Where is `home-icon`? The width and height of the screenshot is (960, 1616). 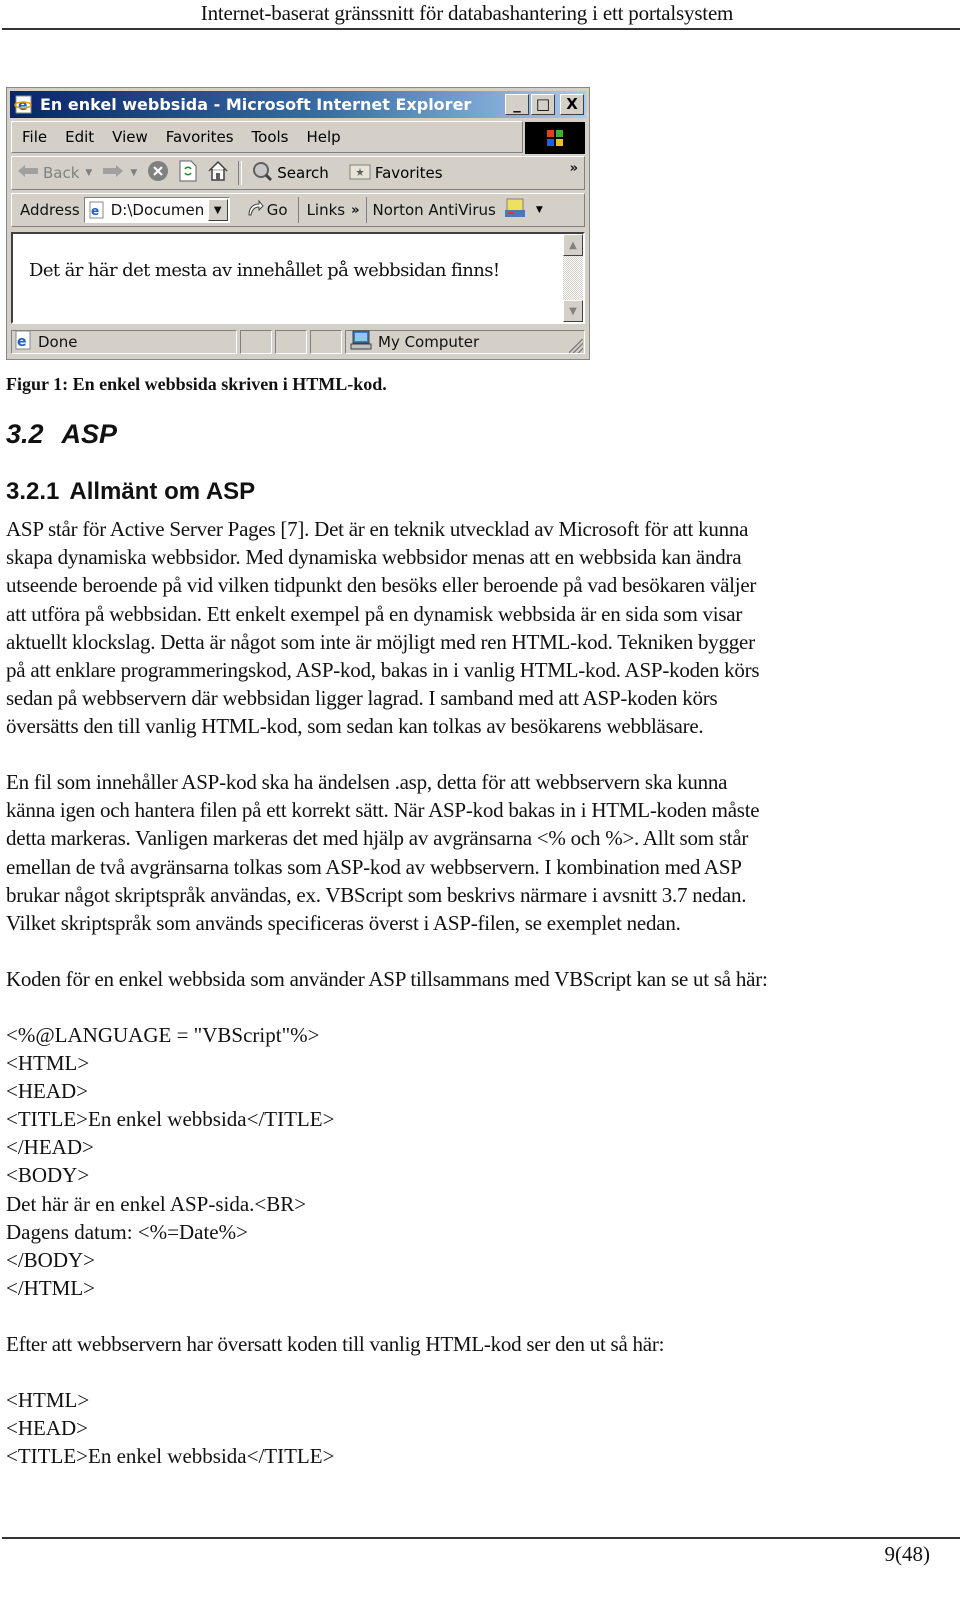
home-icon is located at coordinates (218, 173).